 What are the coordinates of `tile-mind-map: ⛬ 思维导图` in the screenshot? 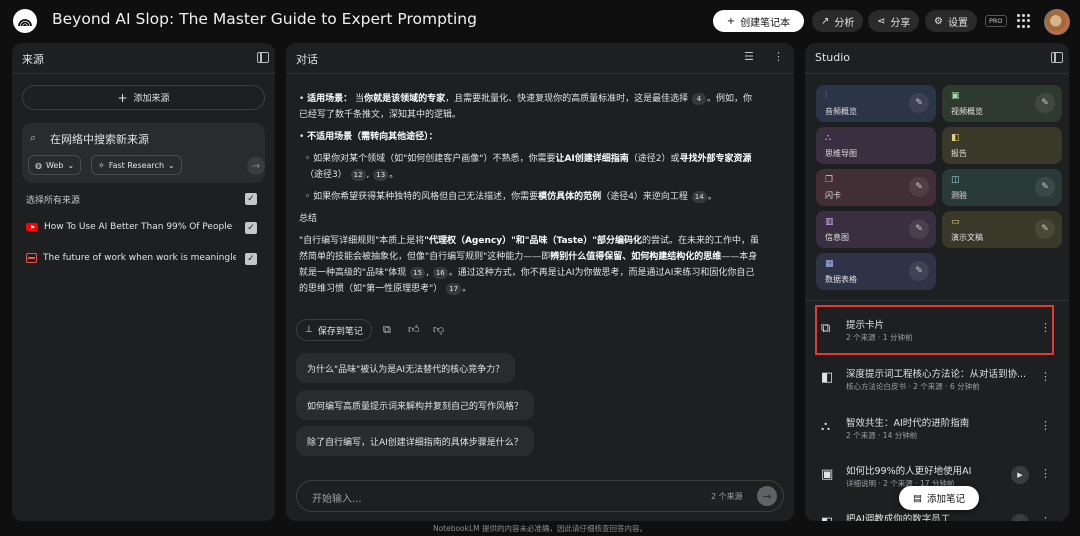 It's located at (876, 145).